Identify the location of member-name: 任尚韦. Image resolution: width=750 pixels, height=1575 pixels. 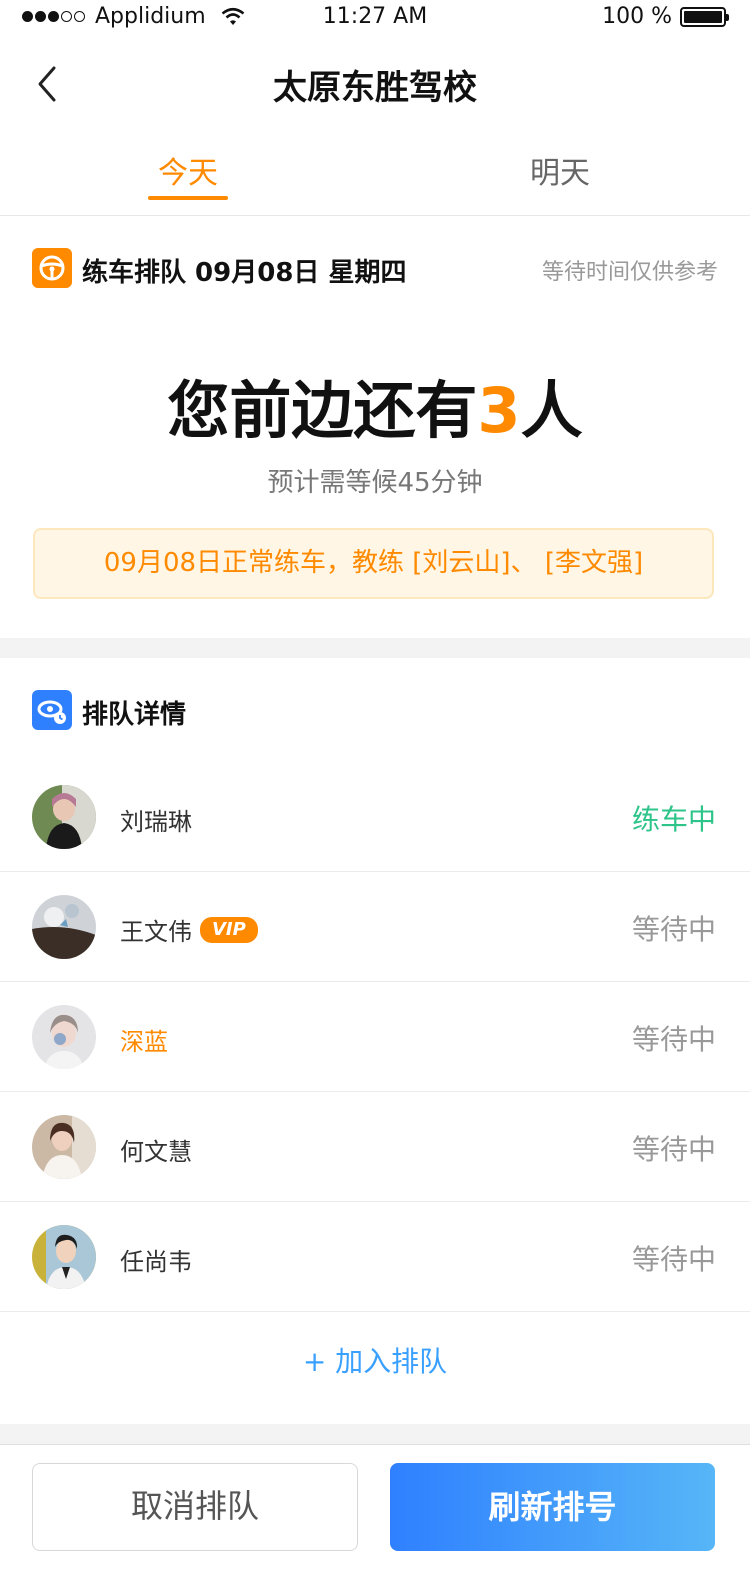
(156, 1262).